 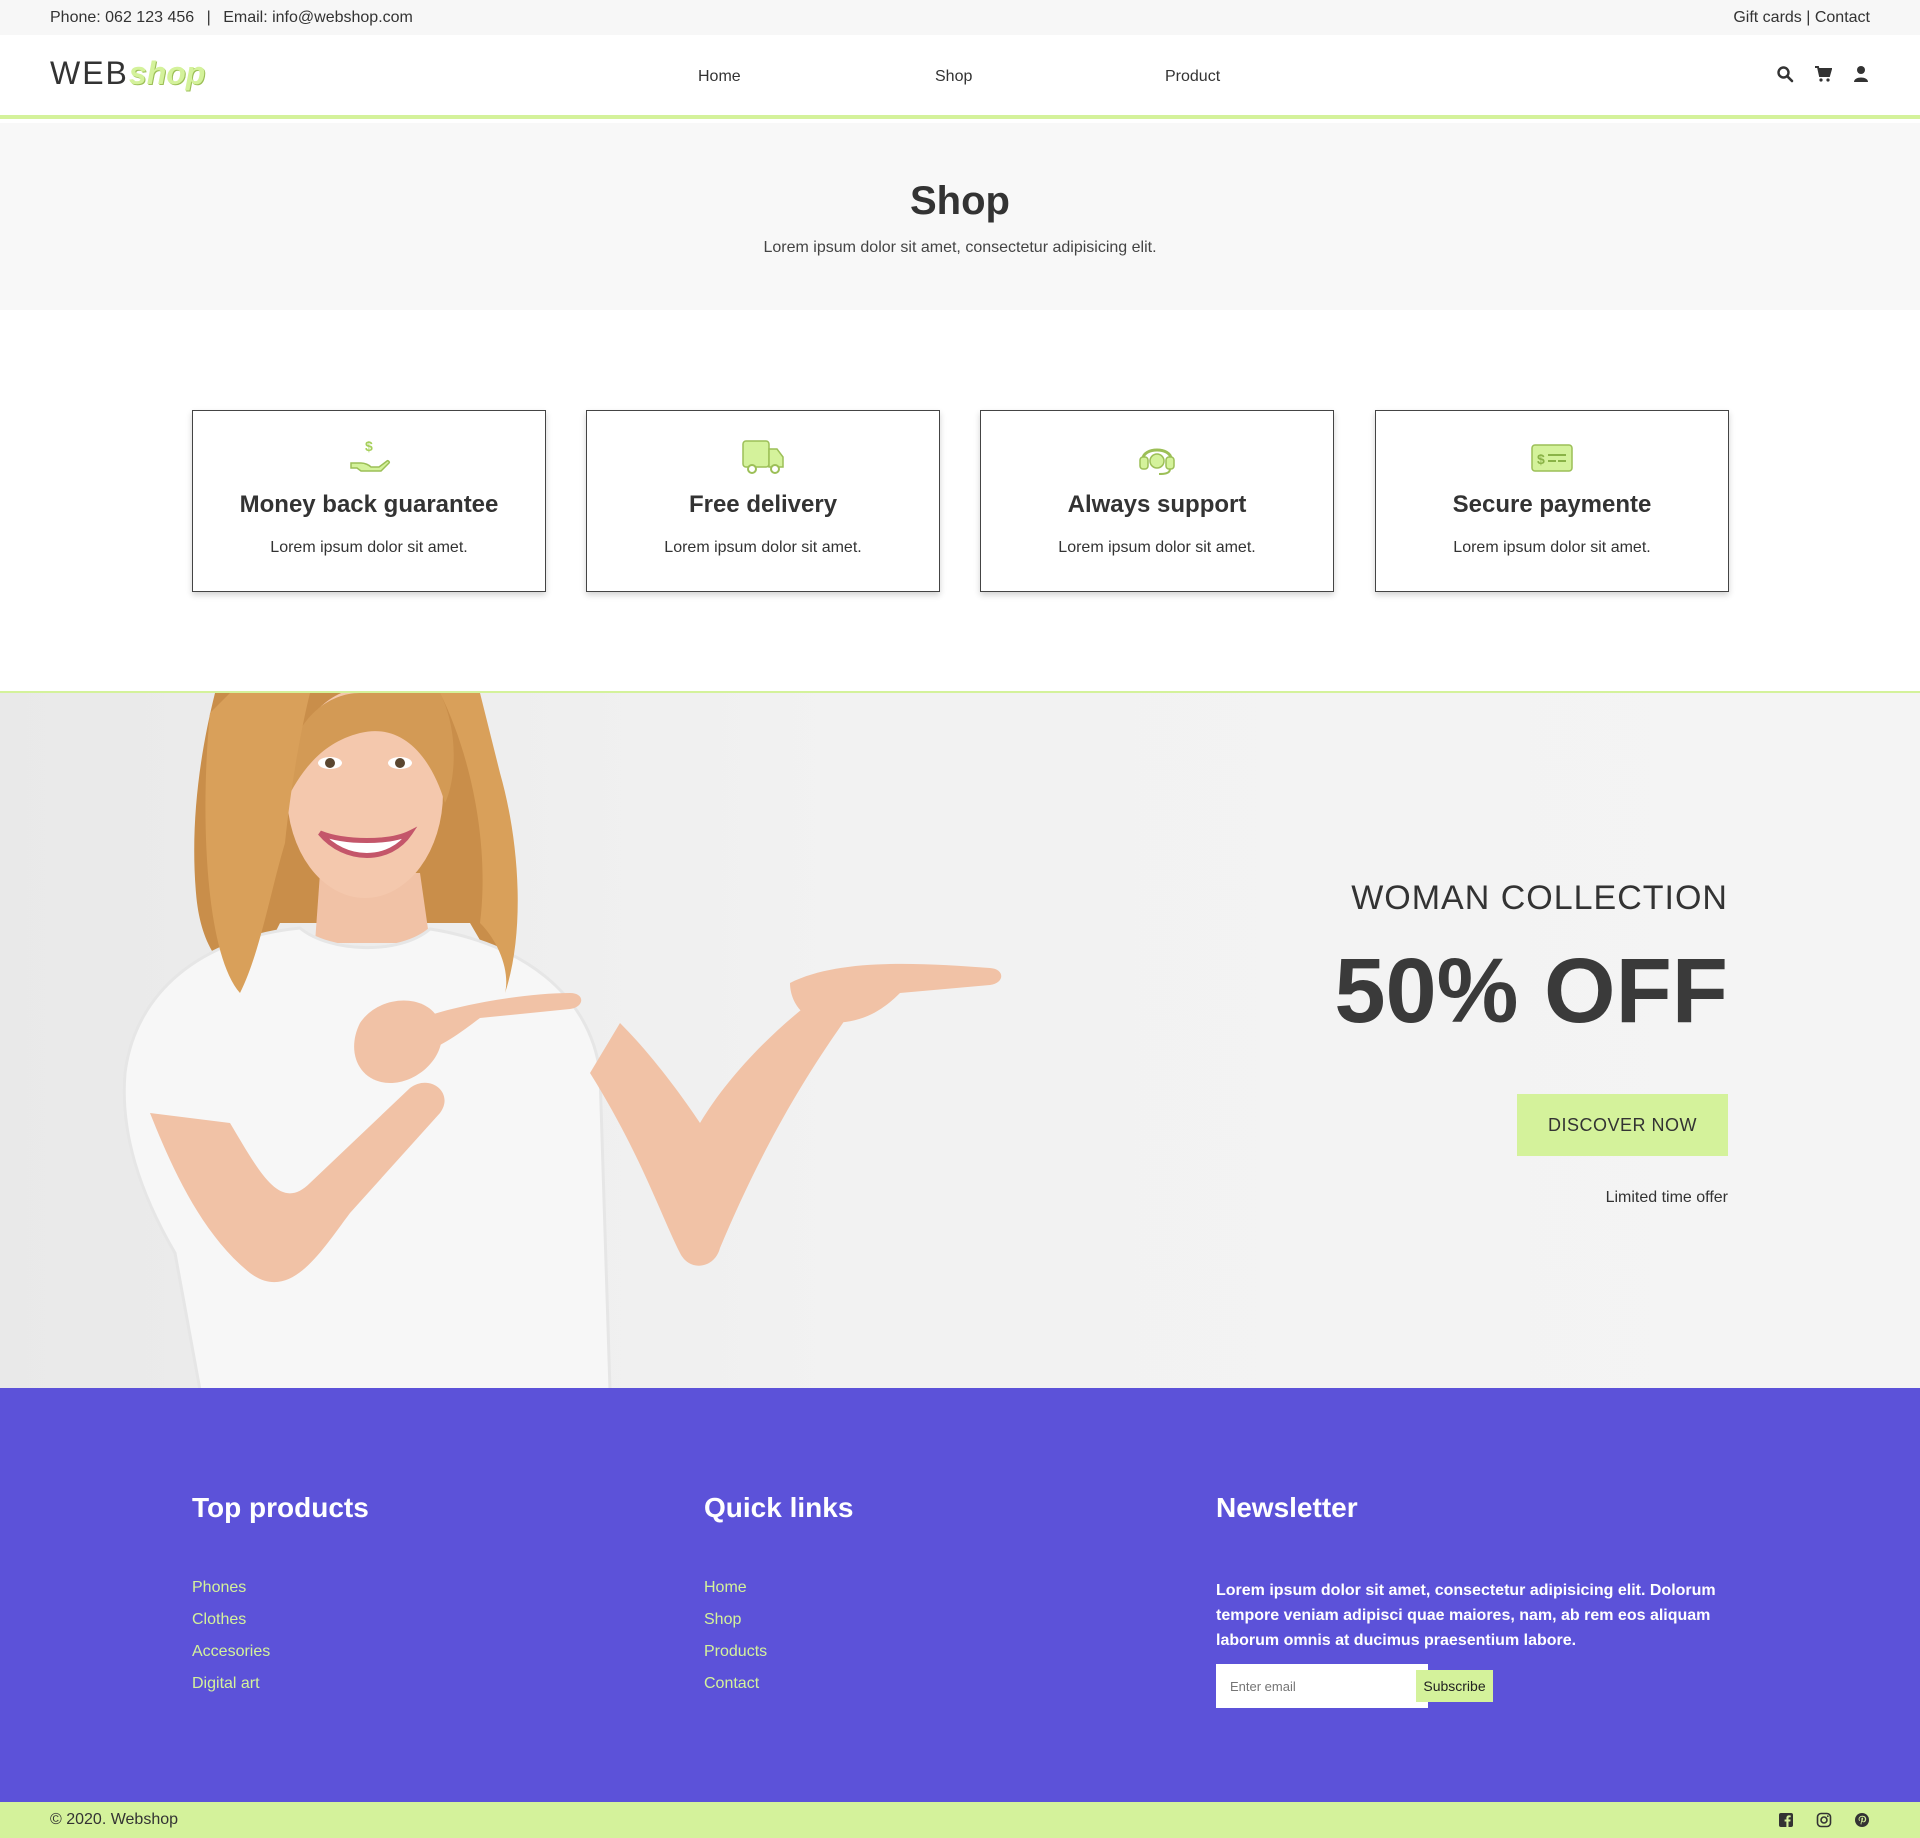 What do you see at coordinates (1552, 457) in the screenshot?
I see `money-check-icon: $` at bounding box center [1552, 457].